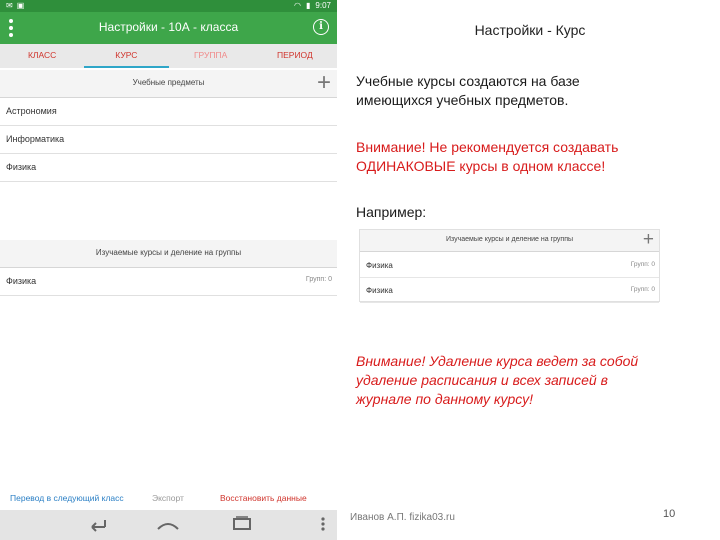 This screenshot has width=720, height=540. I want to click on back-icon, so click(97, 524).